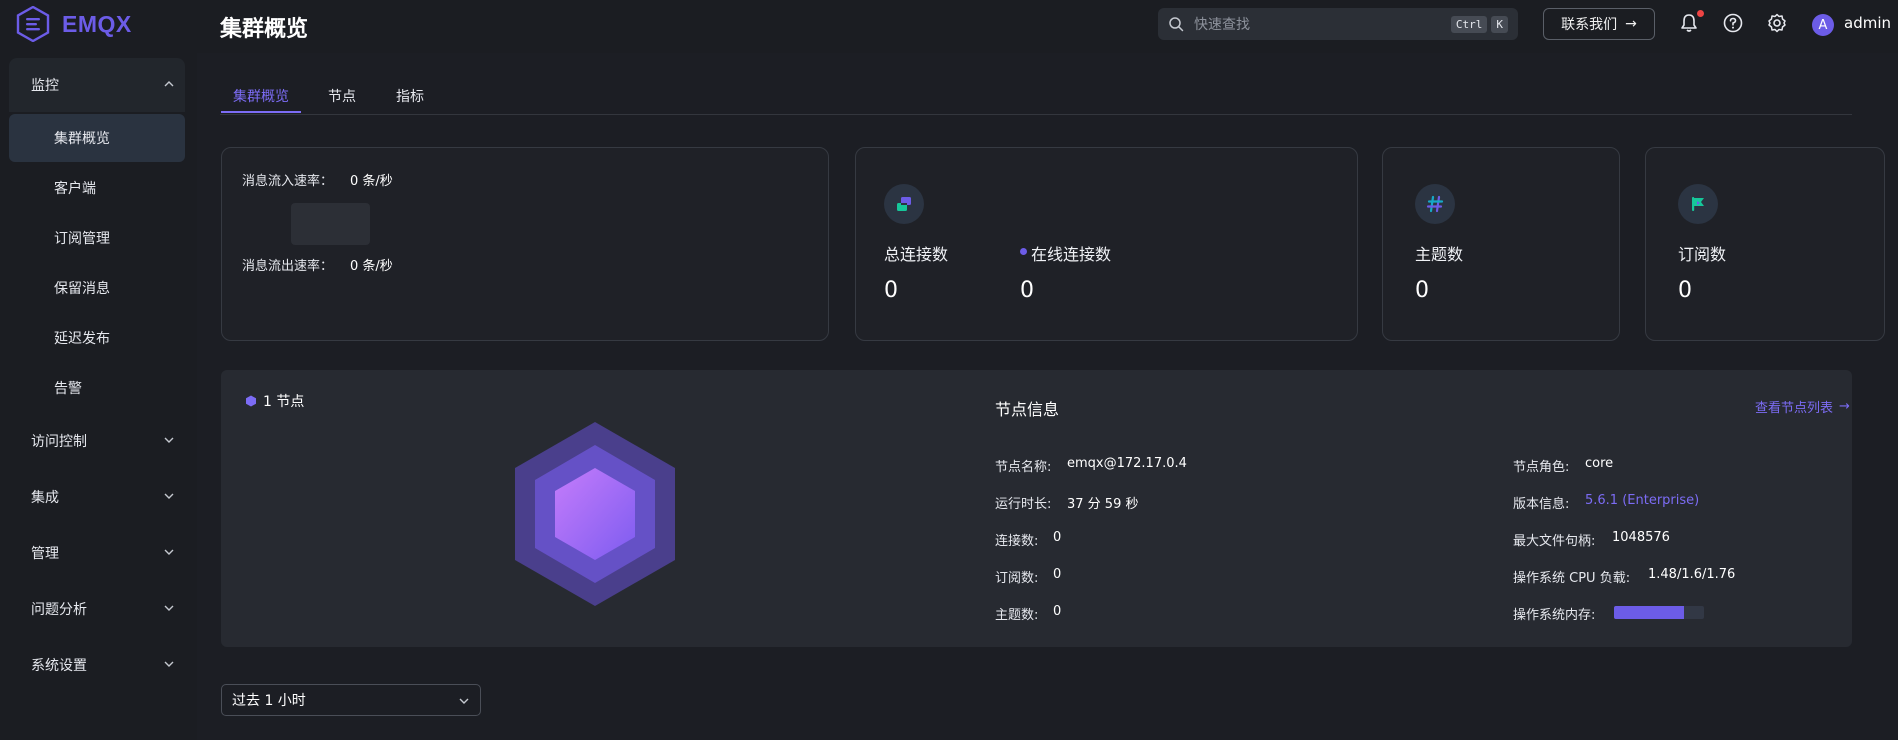 Image resolution: width=1898 pixels, height=740 pixels. Describe the element at coordinates (59, 610) in the screenshot. I see `sidebar-group-label: 问题分析` at that location.